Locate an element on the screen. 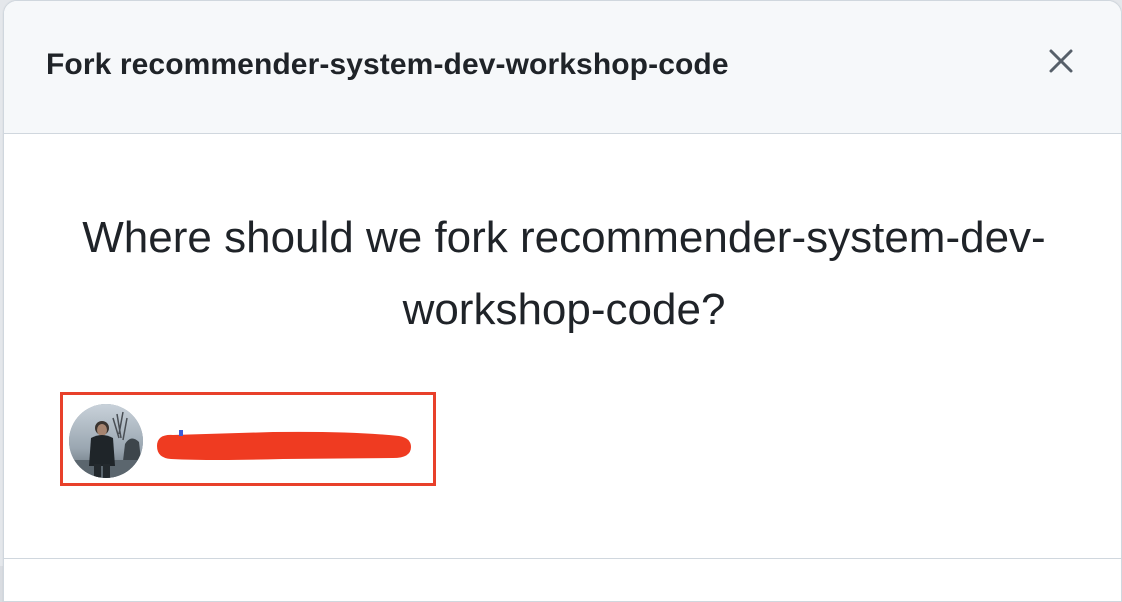  user-avatar is located at coordinates (106, 441).